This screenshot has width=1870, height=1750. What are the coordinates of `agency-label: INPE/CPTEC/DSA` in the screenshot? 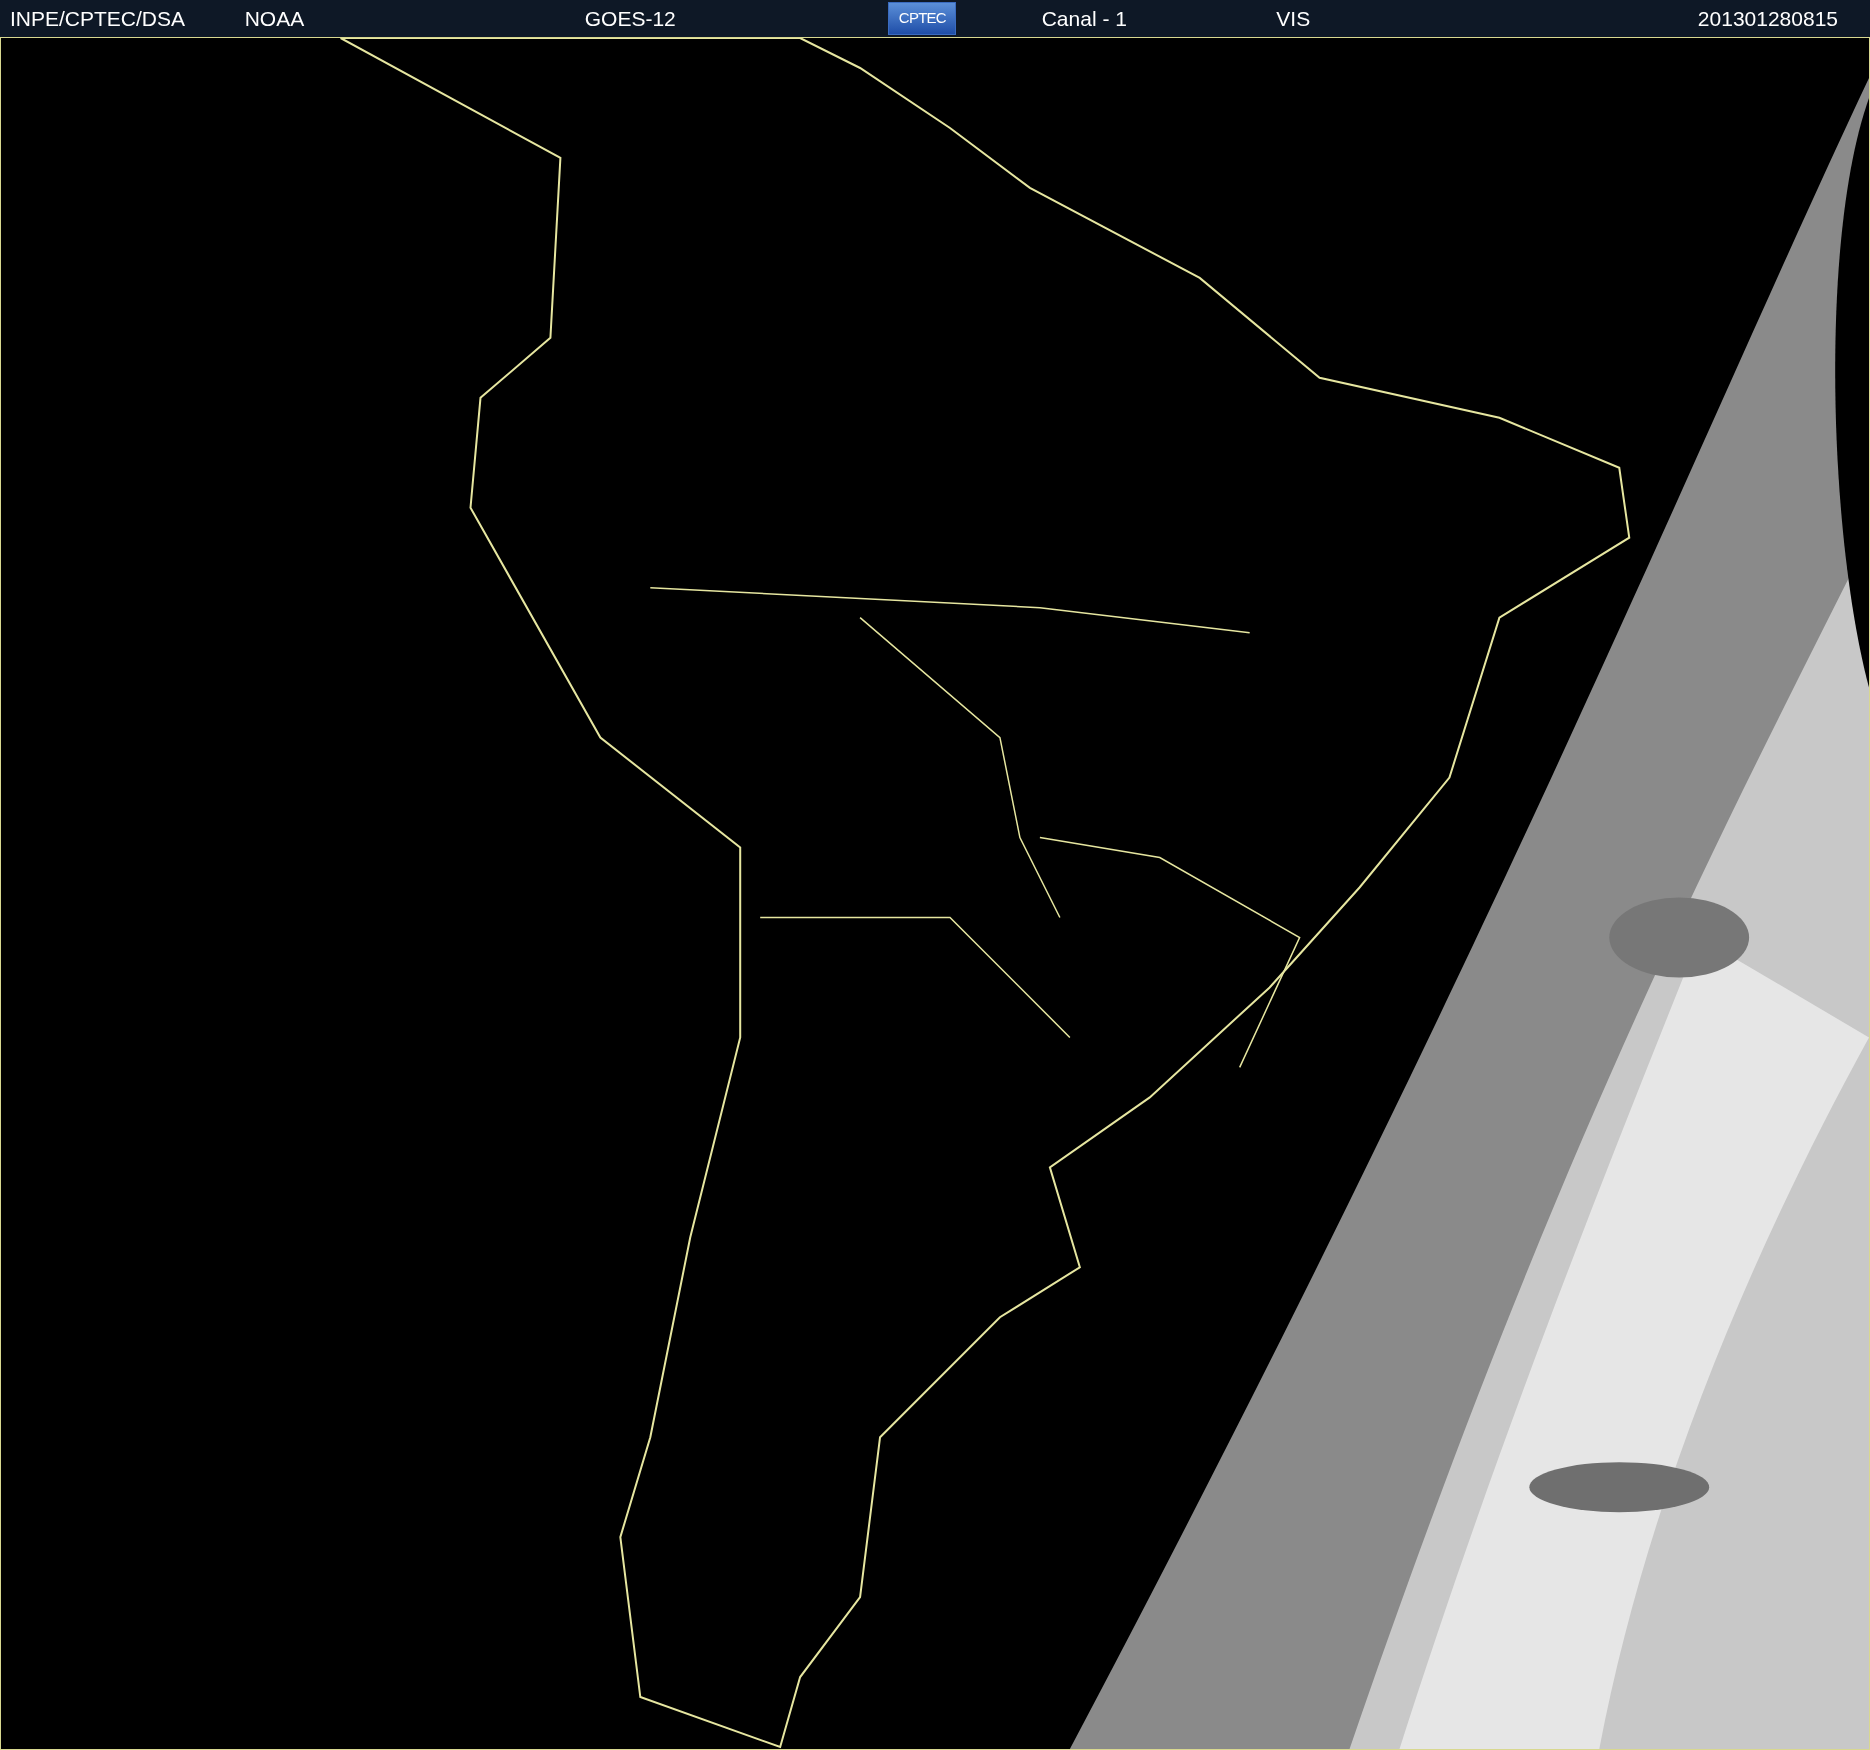 It's located at (98, 18).